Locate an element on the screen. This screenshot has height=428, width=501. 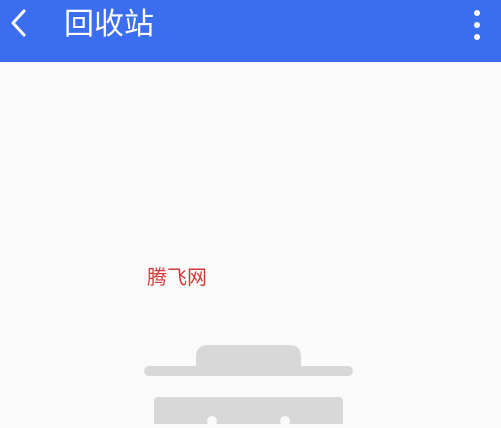
chevron-left-icon is located at coordinates (18, 25).